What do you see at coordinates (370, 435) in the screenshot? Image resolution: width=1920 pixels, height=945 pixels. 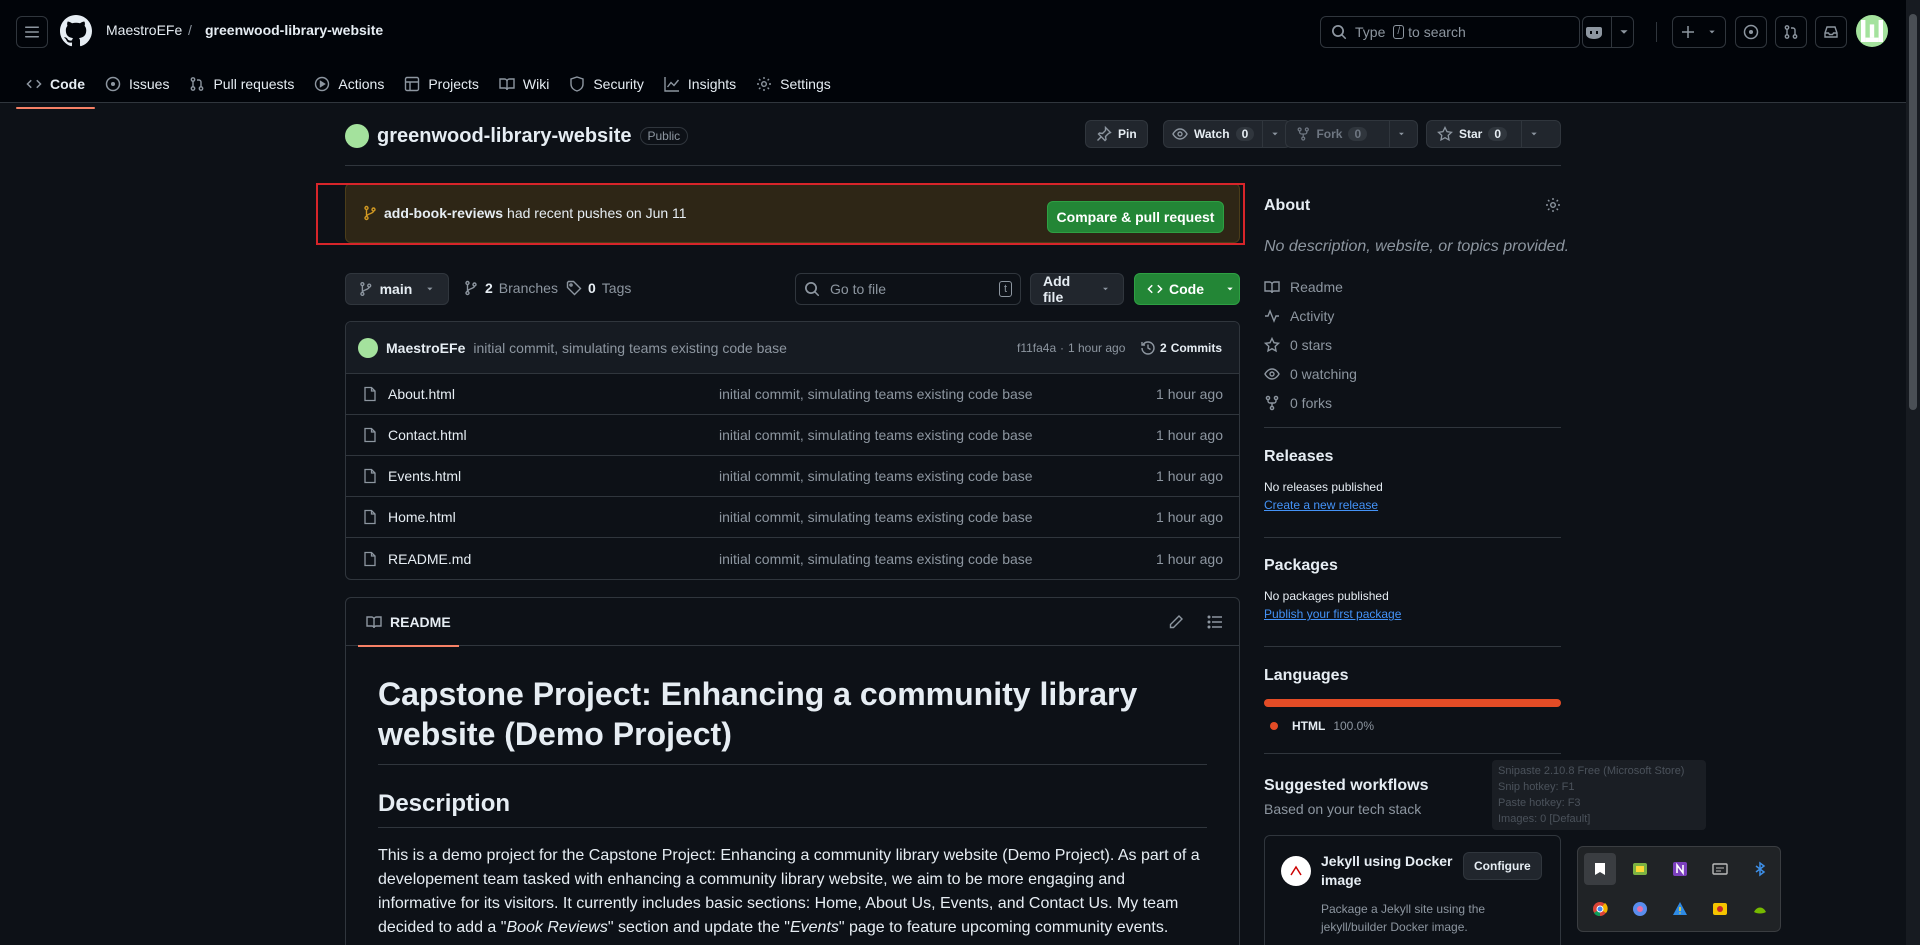 I see `file-icon` at bounding box center [370, 435].